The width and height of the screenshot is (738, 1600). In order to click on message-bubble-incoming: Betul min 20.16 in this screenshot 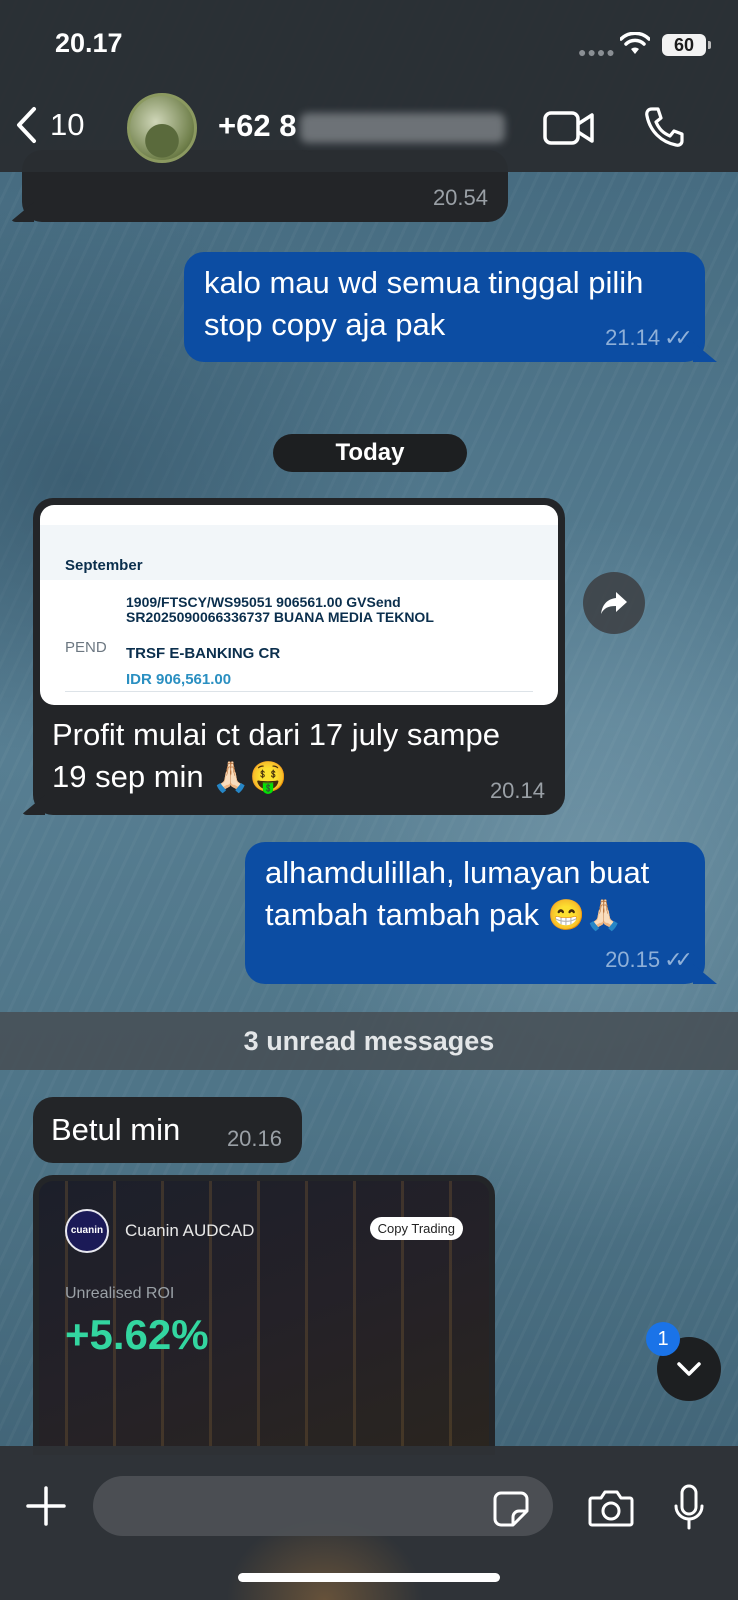, I will do `click(167, 1130)`.